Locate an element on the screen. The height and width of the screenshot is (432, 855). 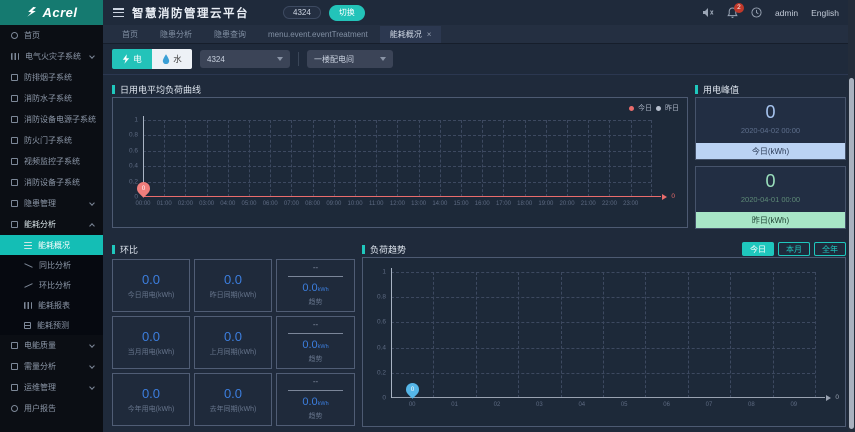
user-report-icon is located at coordinates (14, 408).